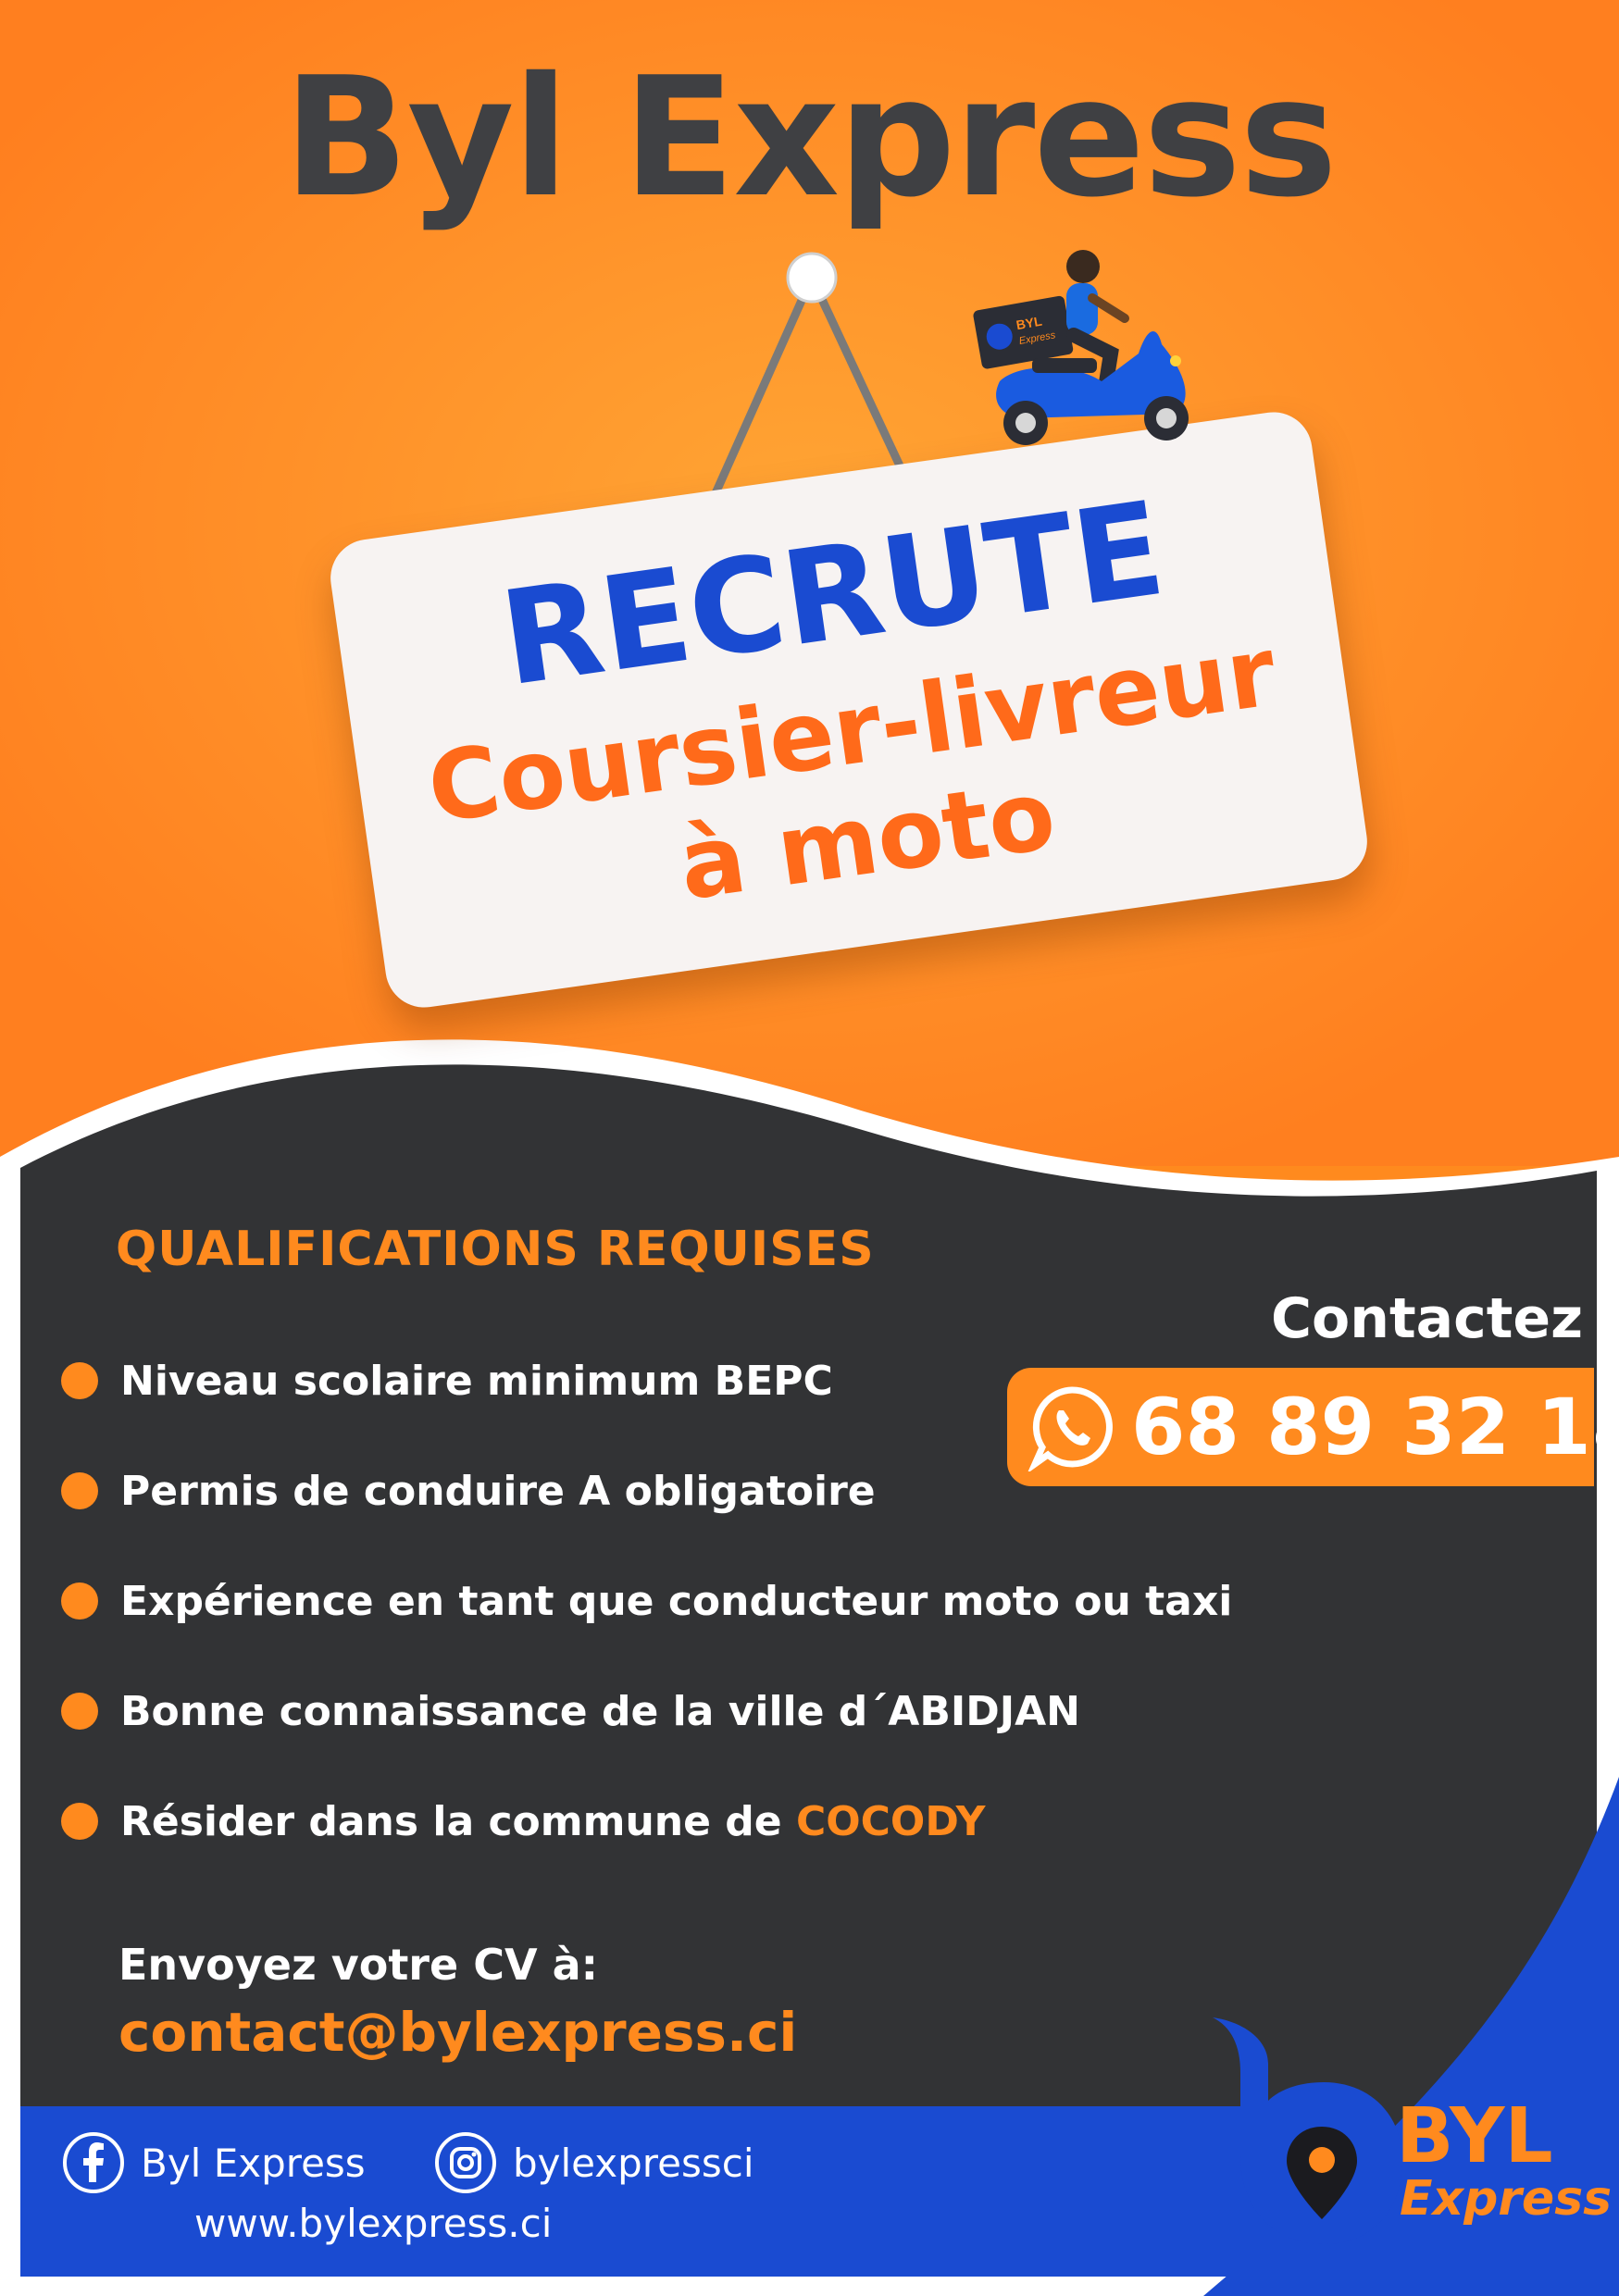 This screenshot has height=2296, width=1619. Describe the element at coordinates (1070, 1428) in the screenshot. I see `whatsapp-icon` at that location.